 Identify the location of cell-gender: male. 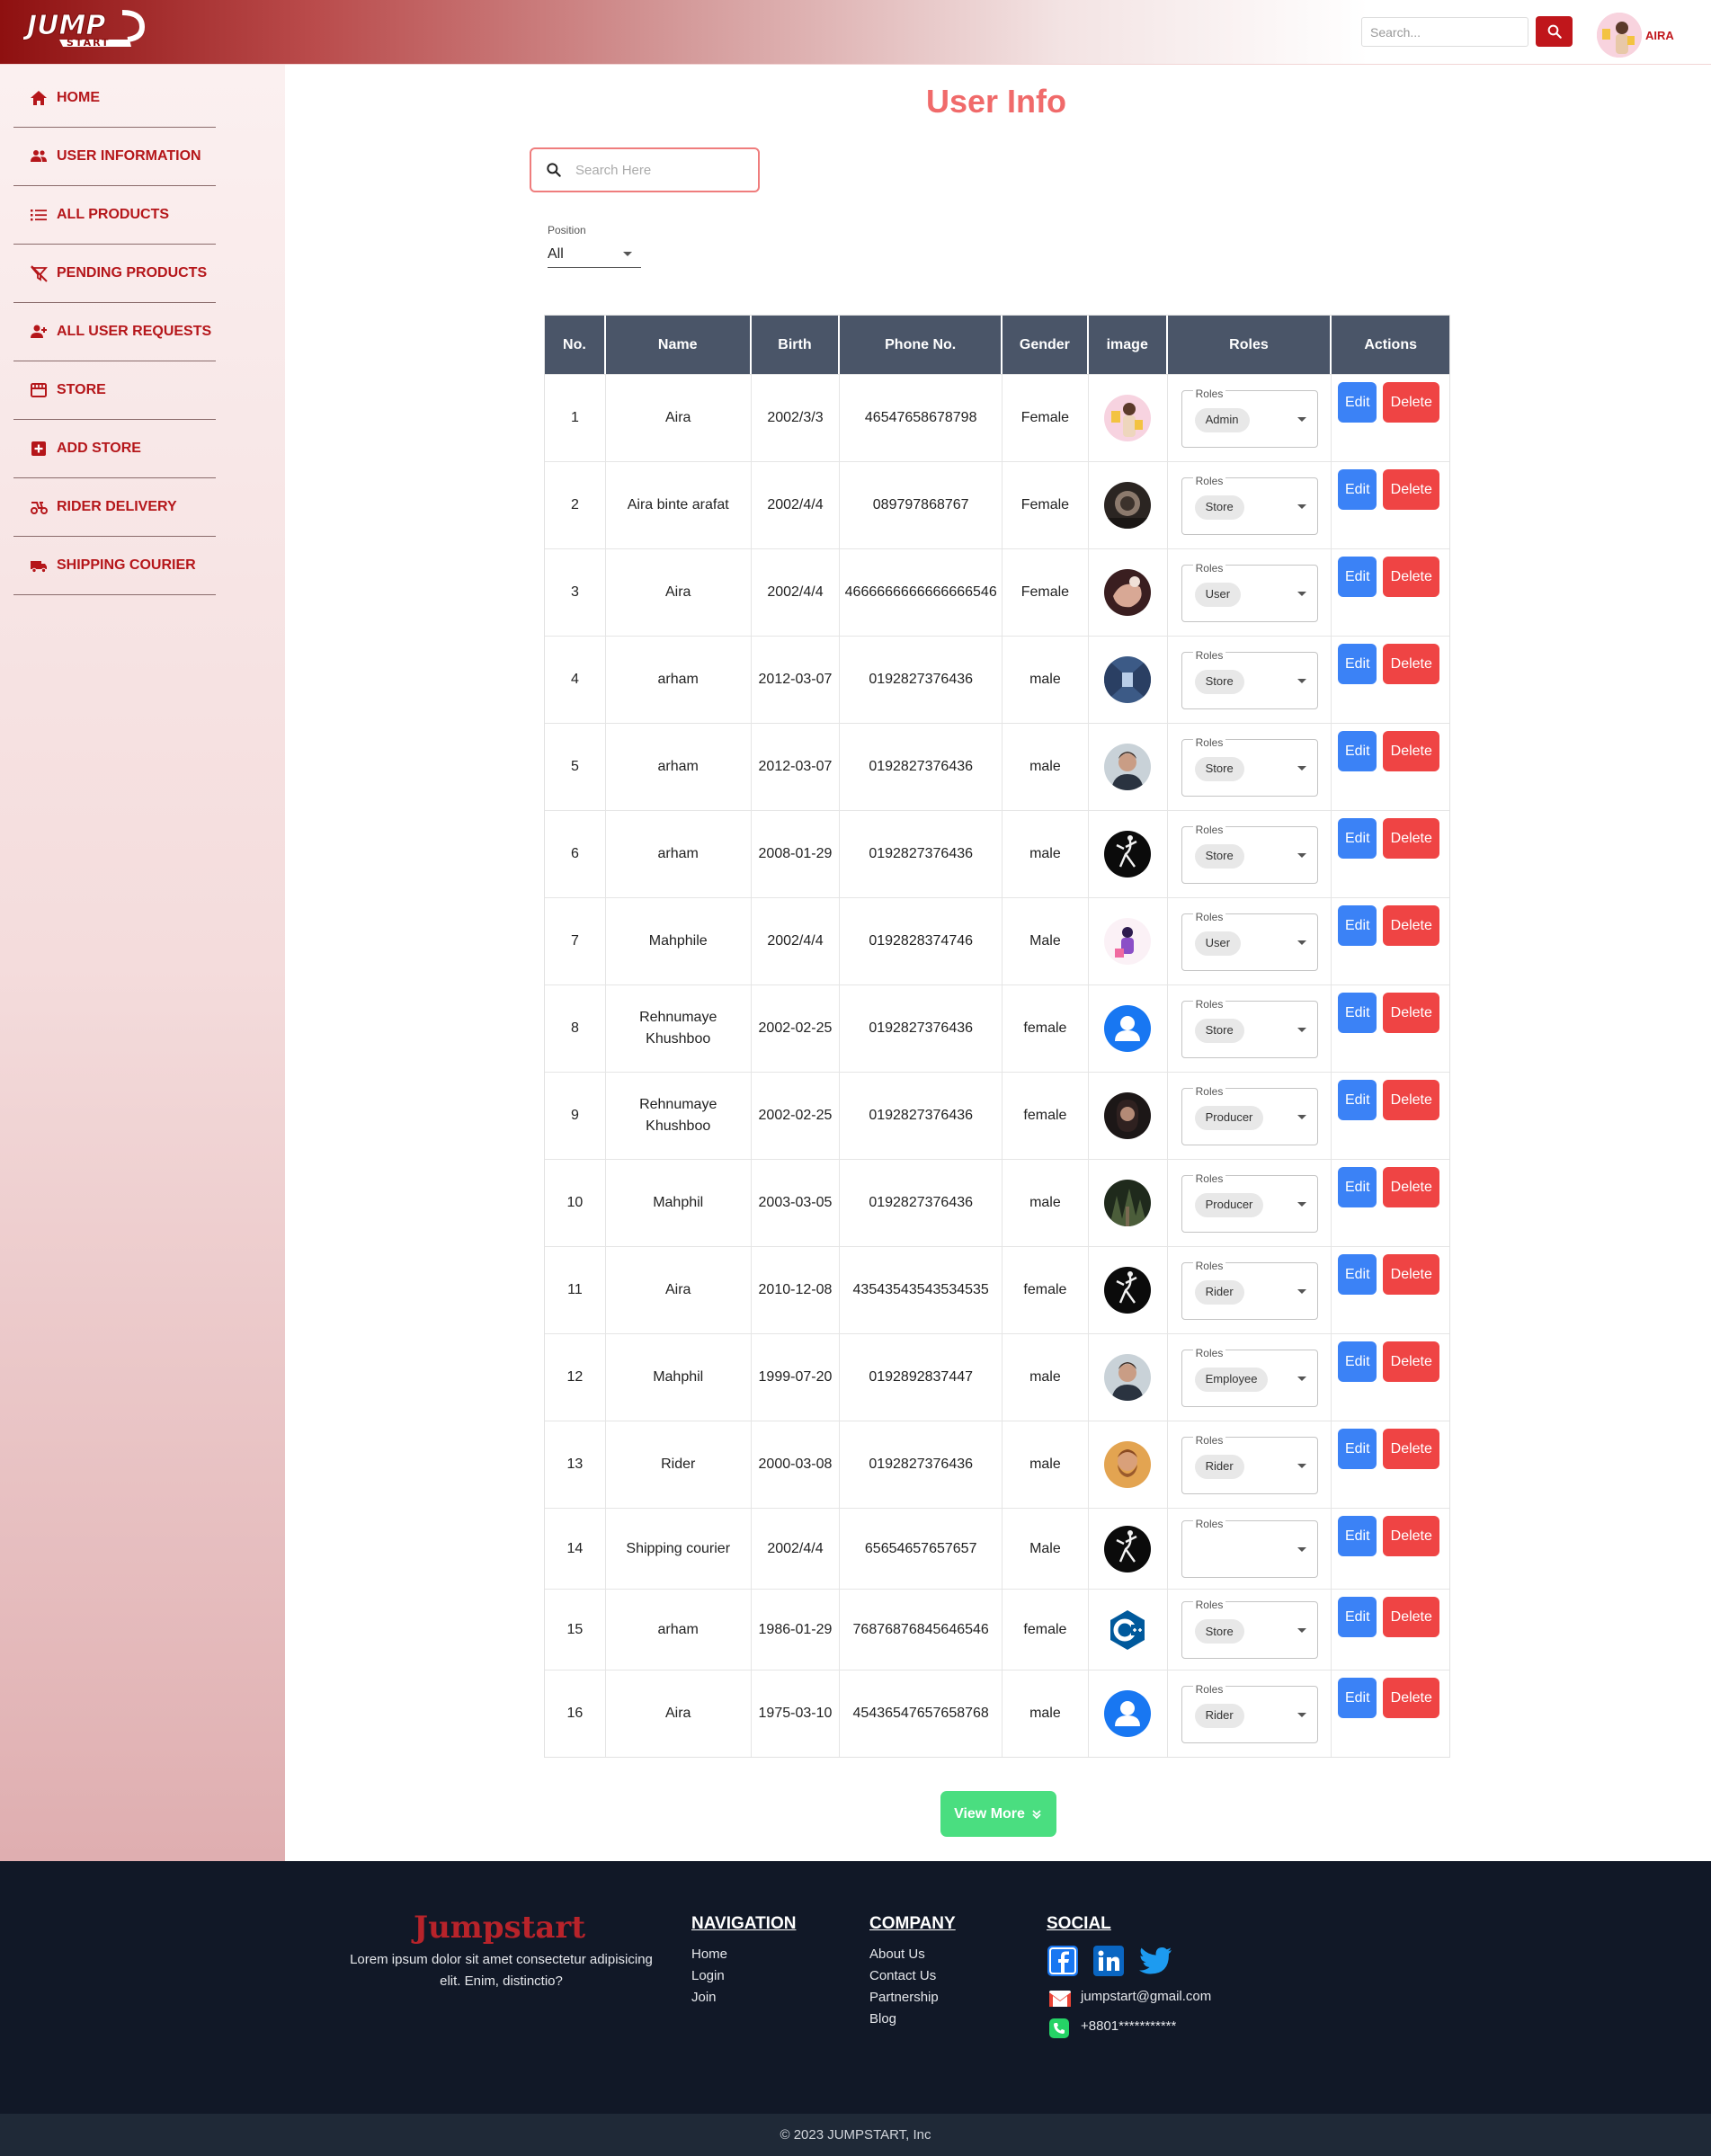
(1046, 1465).